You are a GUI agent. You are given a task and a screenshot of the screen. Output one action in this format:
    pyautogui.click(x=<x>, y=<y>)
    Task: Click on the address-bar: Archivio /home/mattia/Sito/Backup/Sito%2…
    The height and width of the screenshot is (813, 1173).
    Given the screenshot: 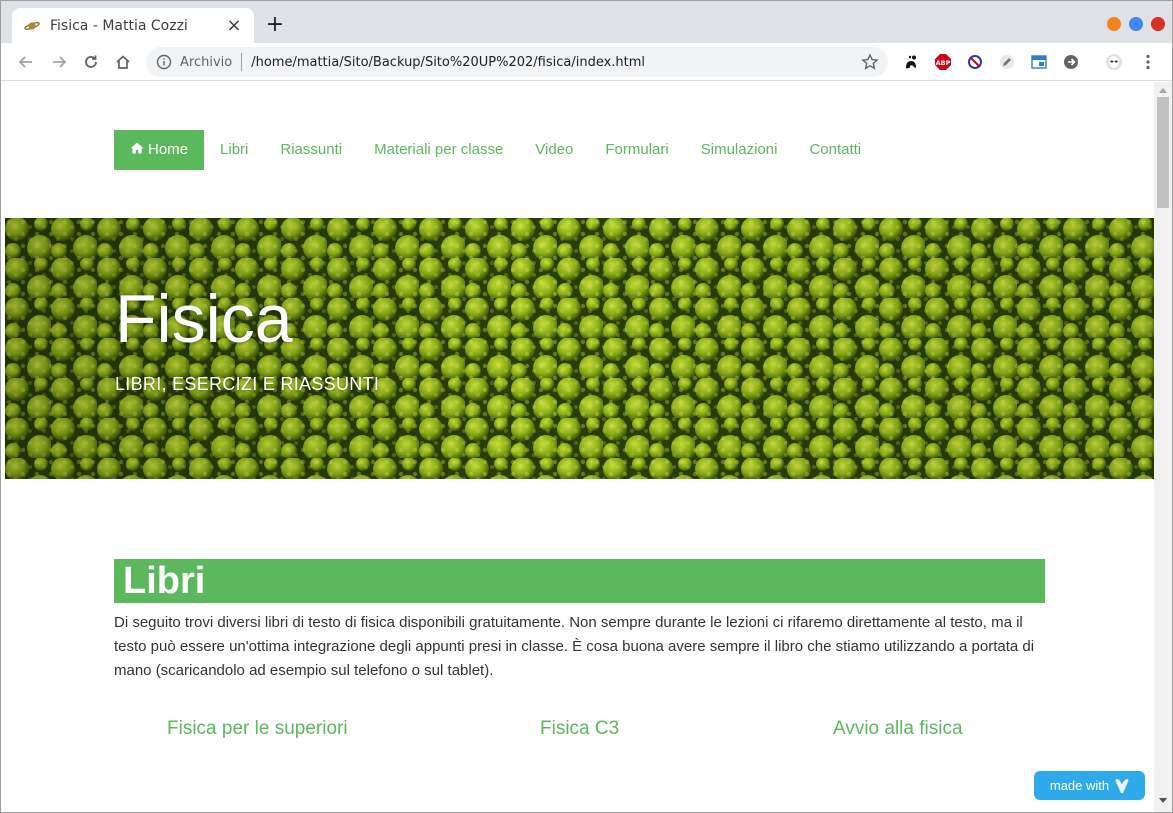 What is the action you would take?
    pyautogui.click(x=517, y=62)
    